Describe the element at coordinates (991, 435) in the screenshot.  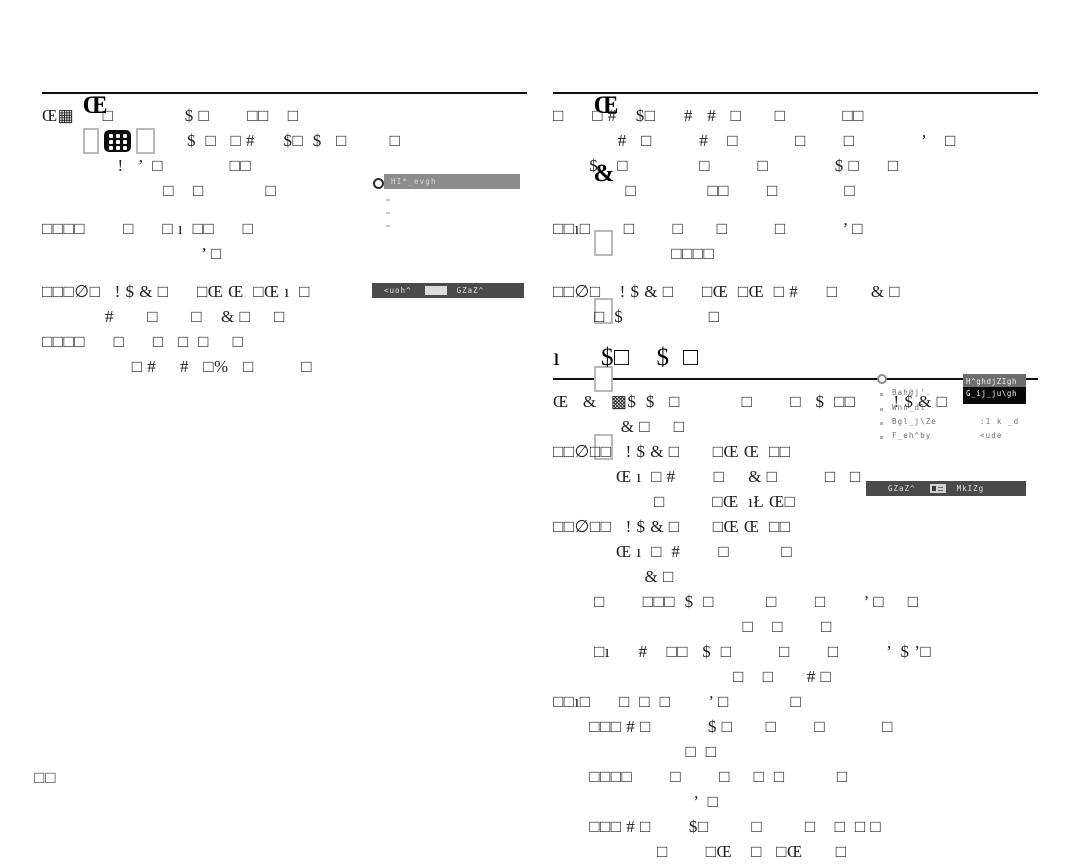
I see `list-item-value: <ude` at that location.